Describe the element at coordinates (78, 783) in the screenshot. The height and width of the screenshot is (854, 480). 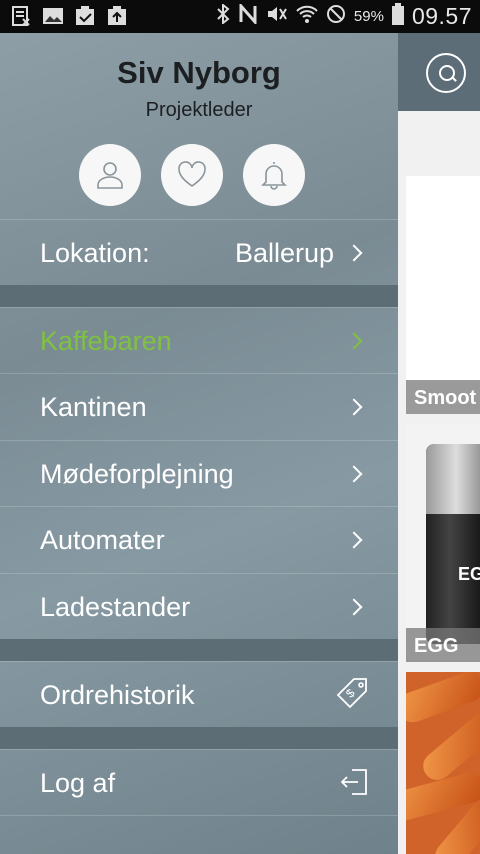
I see `logout-label: Log af` at that location.